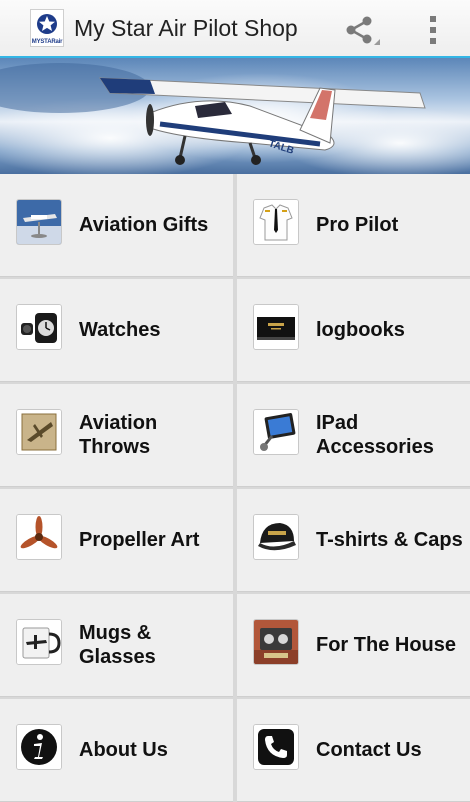 This screenshot has height=802, width=470. I want to click on tile-label: T-shirts & Caps, so click(389, 540).